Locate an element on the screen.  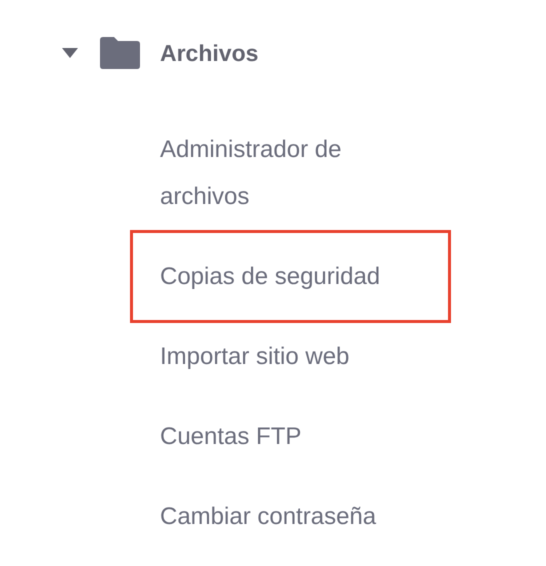
menu-item: Administrador de archivos is located at coordinates (285, 173).